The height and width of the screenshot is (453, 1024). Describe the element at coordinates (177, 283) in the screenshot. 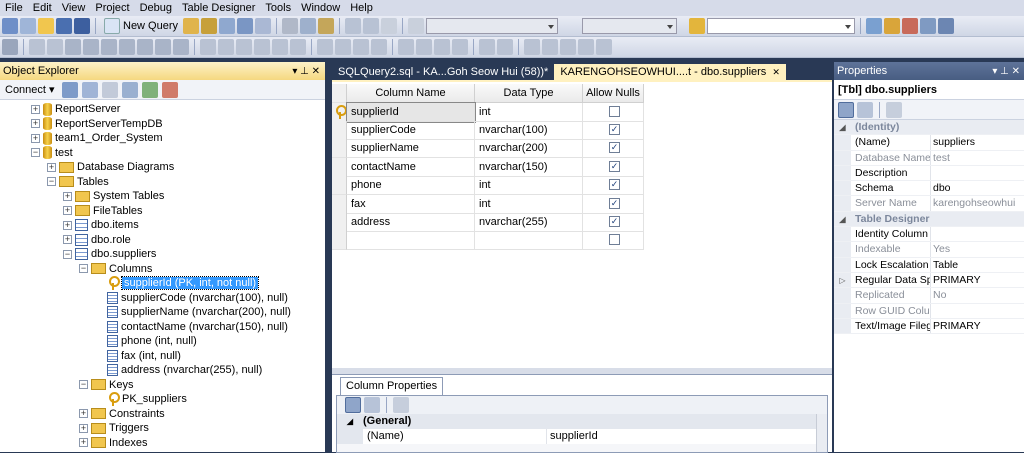

I see `tree-node: supplierId (PK, int, not null)` at that location.